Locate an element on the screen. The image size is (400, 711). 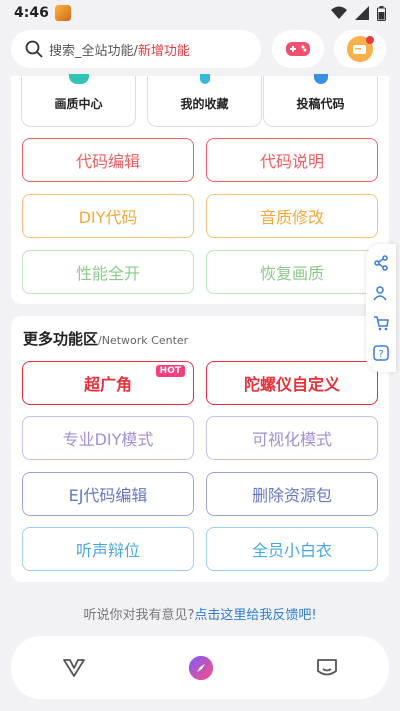
card-favorites: 我的收藏 is located at coordinates (204, 100).